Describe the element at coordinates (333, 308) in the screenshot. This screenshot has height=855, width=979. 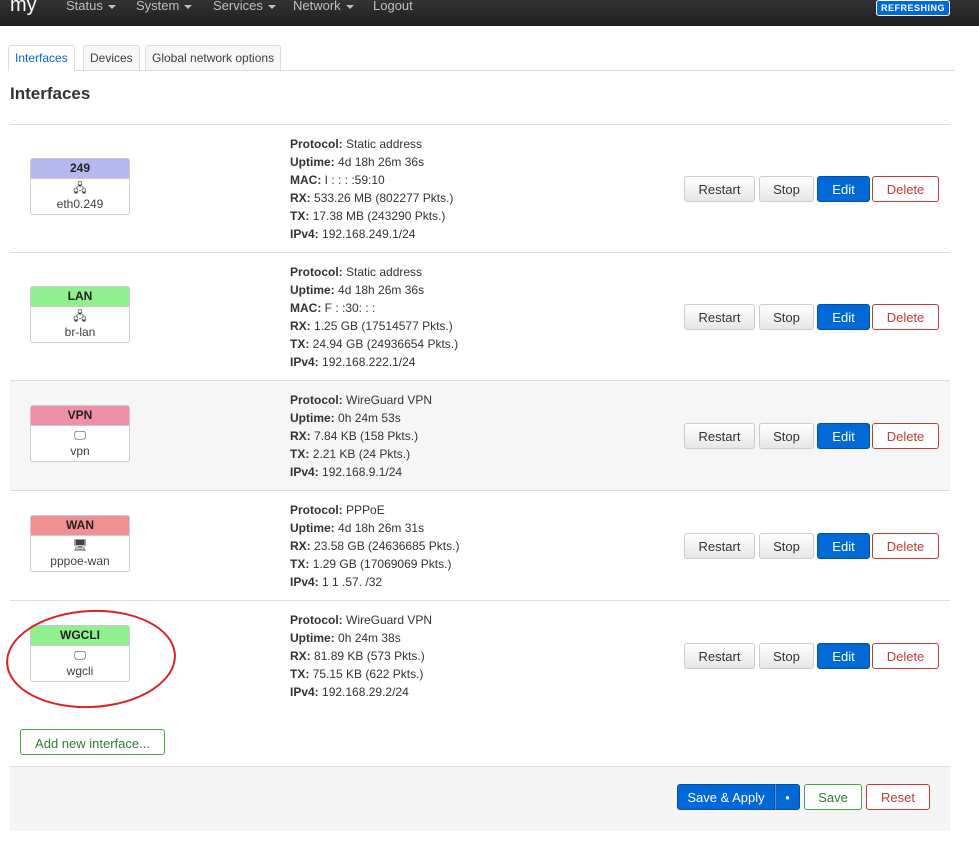
I see `info-mac: MAC: F : :30: : :` at that location.